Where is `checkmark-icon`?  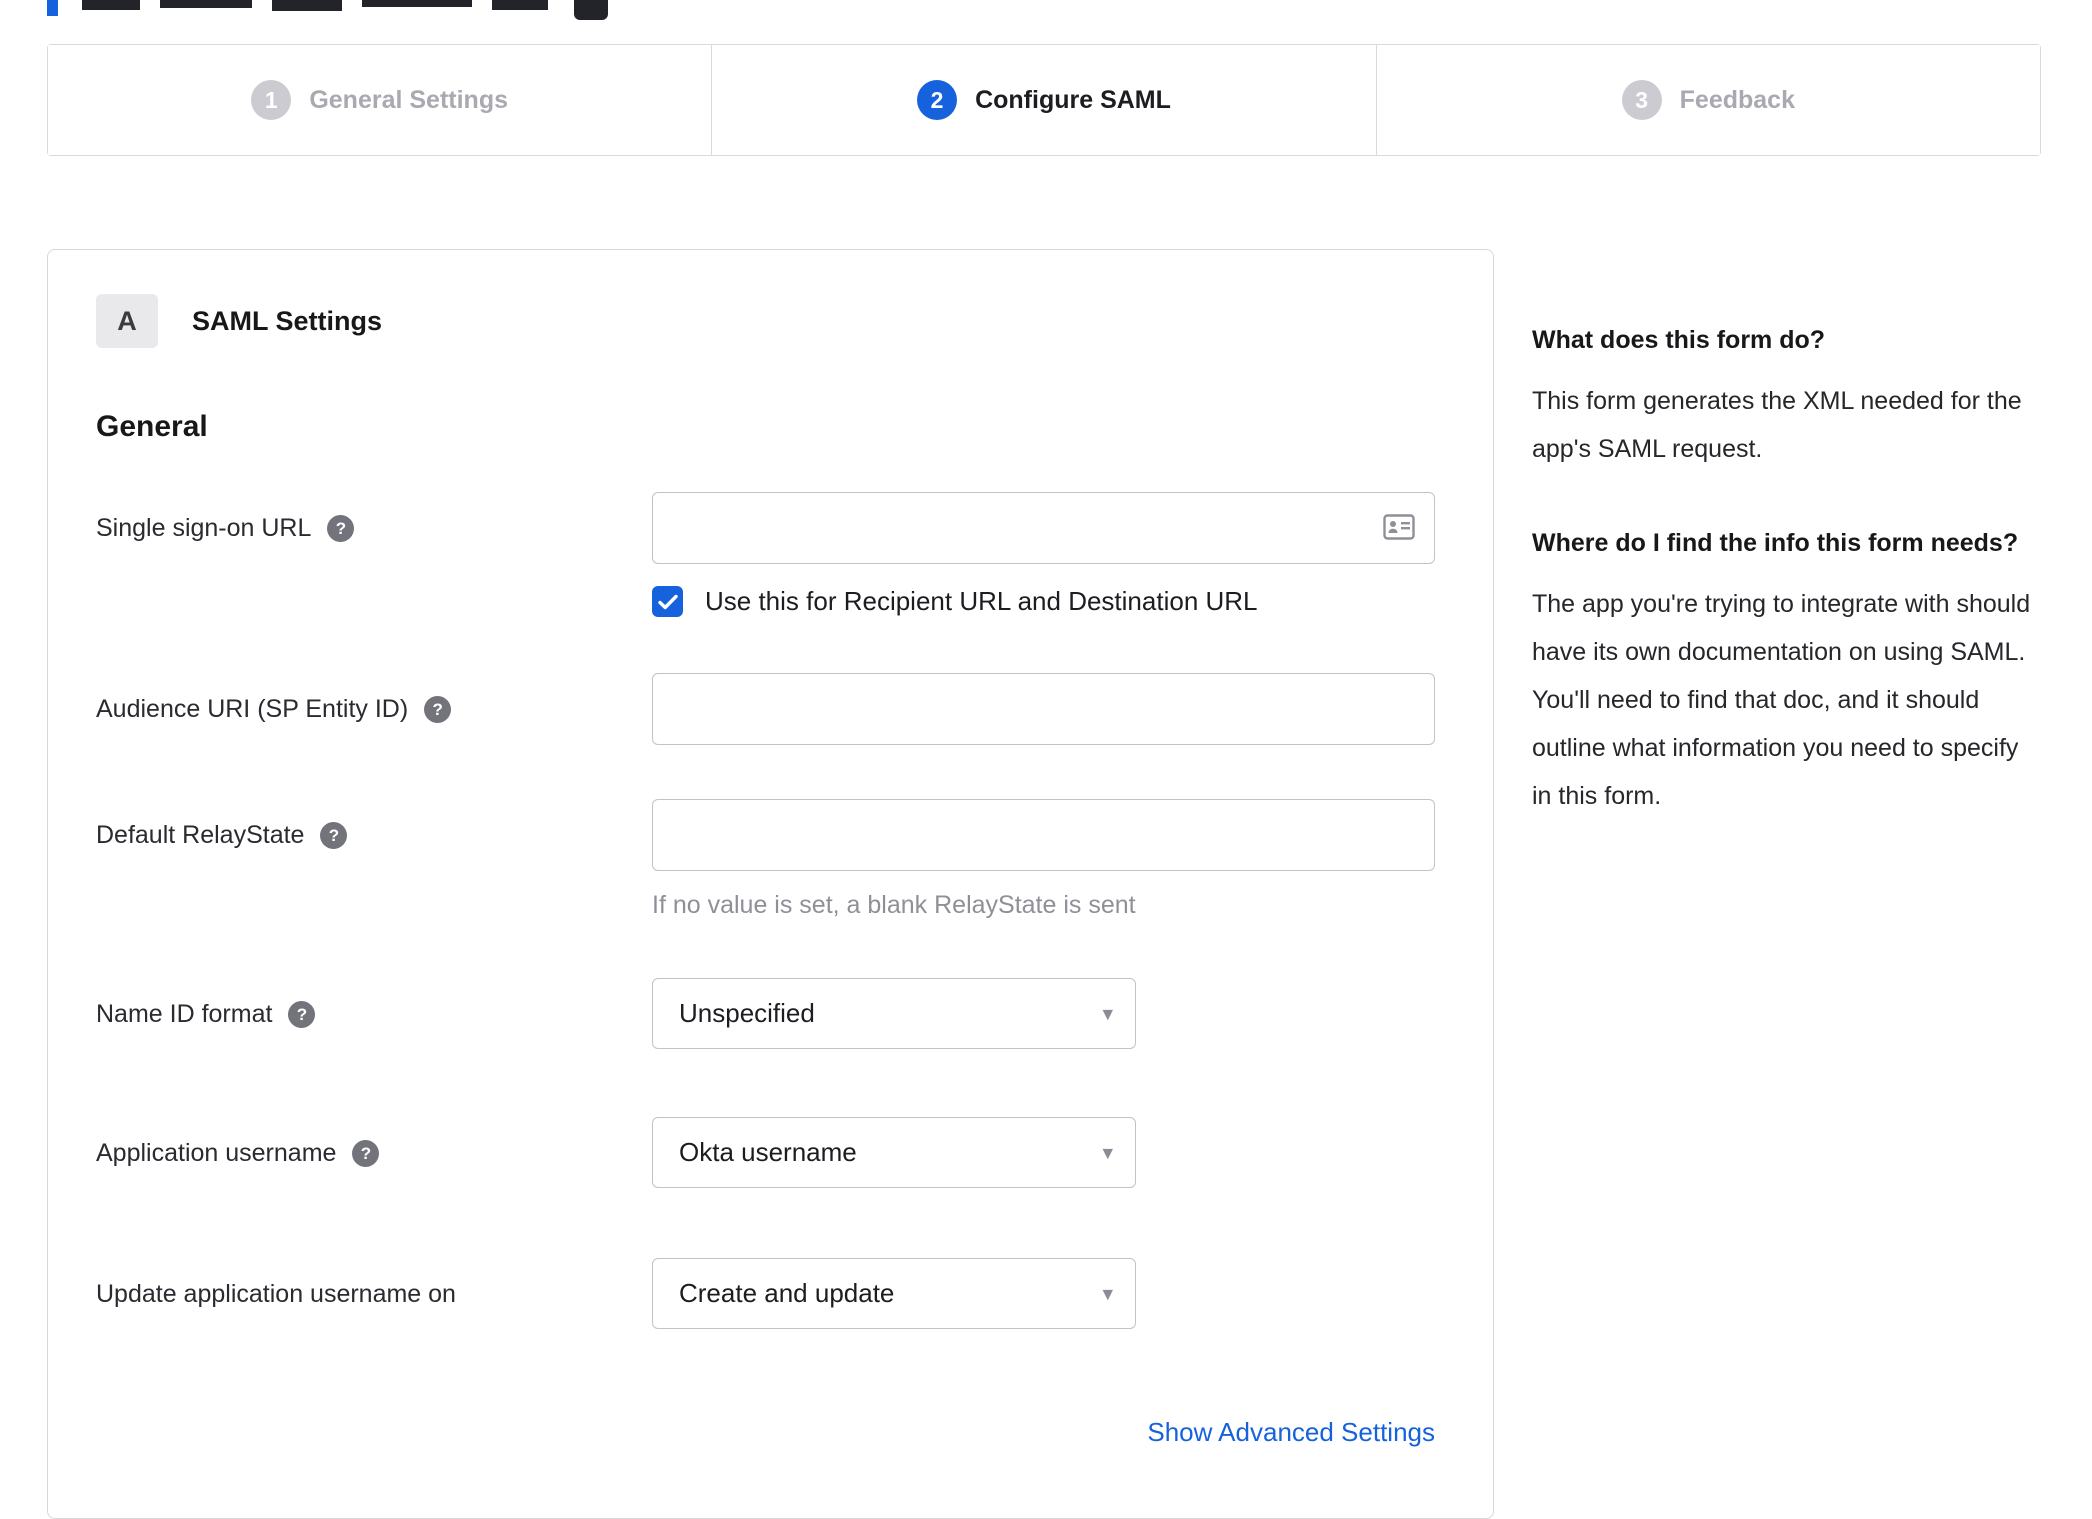 checkmark-icon is located at coordinates (667, 601).